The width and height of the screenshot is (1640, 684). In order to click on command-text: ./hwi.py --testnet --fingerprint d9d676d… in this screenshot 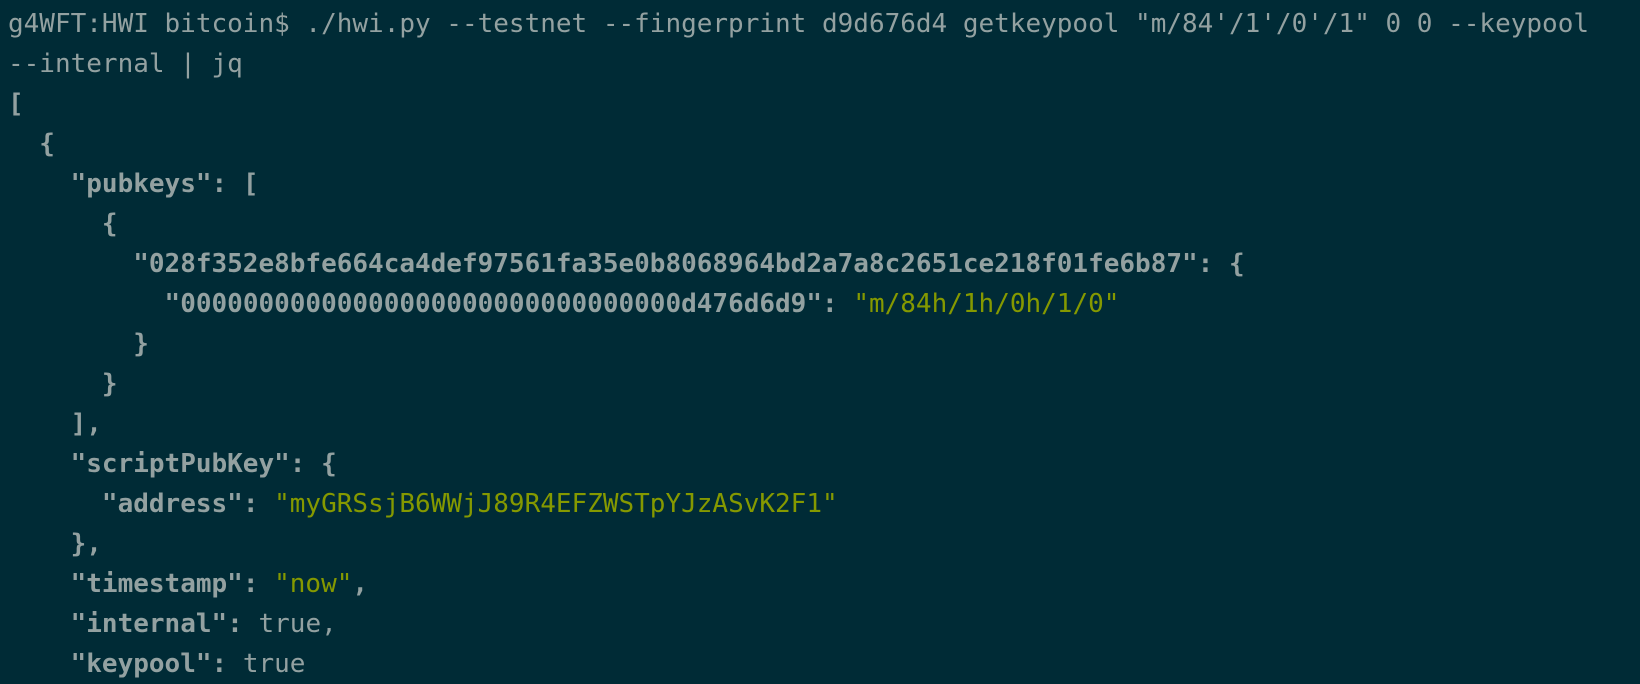, I will do `click(947, 24)`.